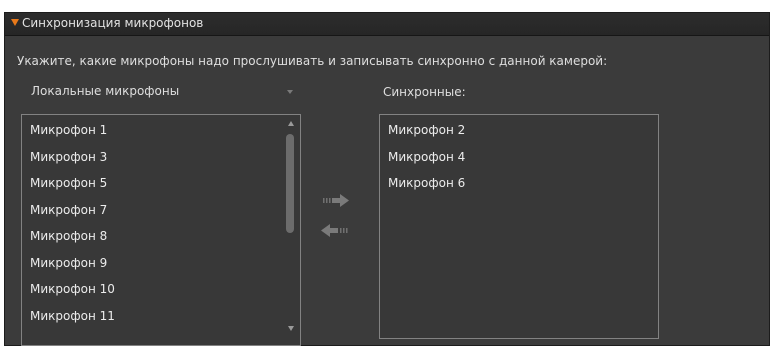 This screenshot has height=346, width=770. Describe the element at coordinates (68, 236) in the screenshot. I see `list-item: Микрофон 8` at that location.